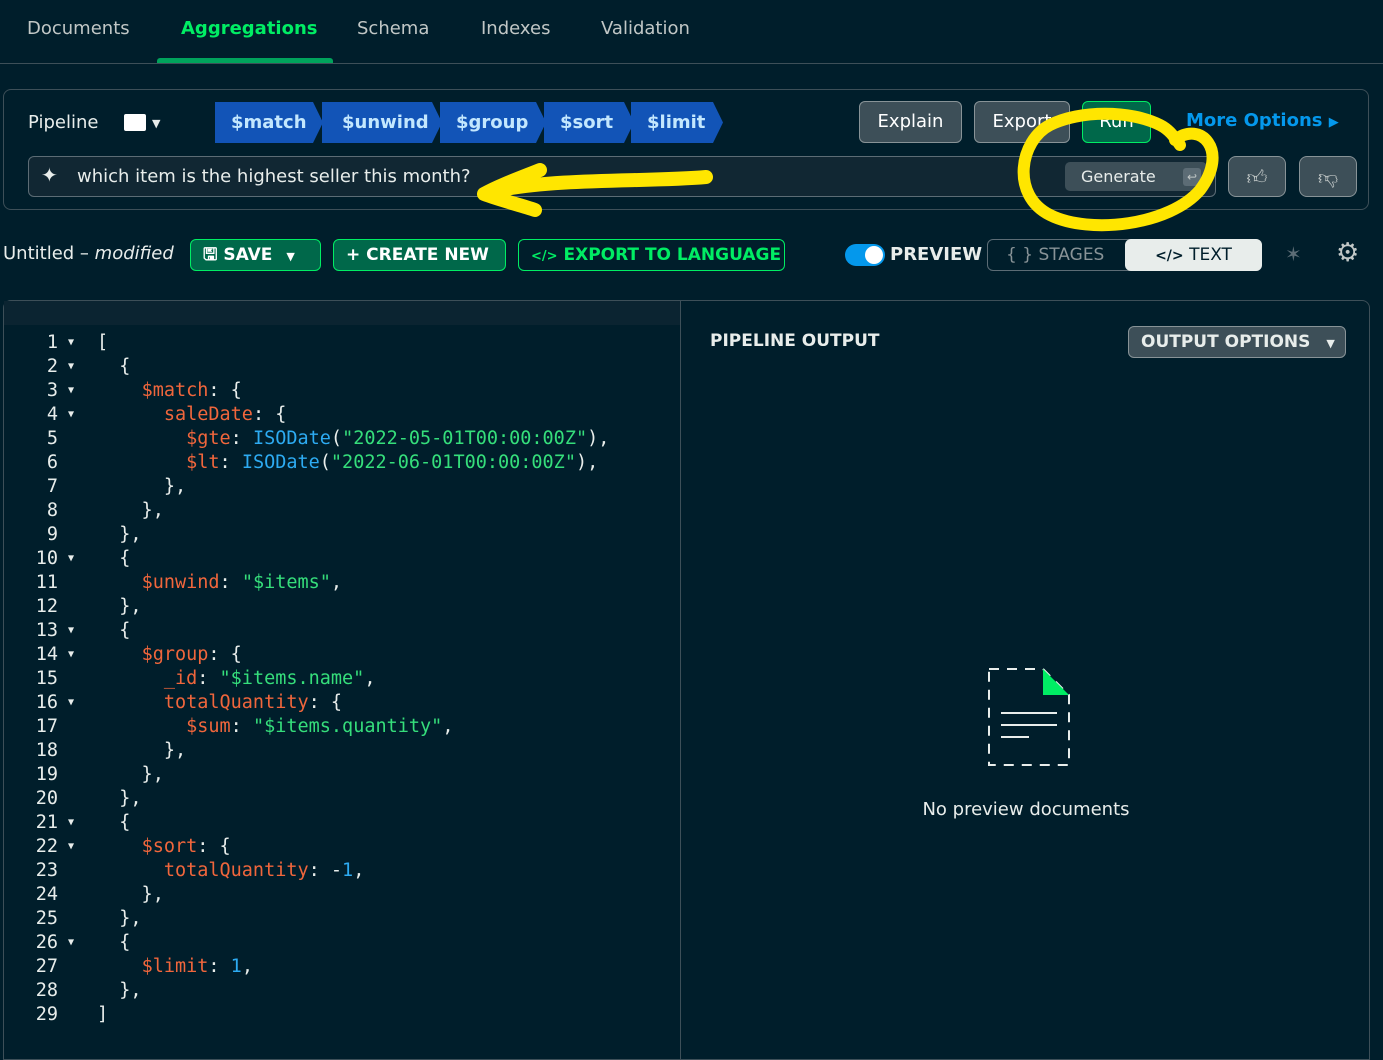  I want to click on code-token: $lt, so click(203, 462).